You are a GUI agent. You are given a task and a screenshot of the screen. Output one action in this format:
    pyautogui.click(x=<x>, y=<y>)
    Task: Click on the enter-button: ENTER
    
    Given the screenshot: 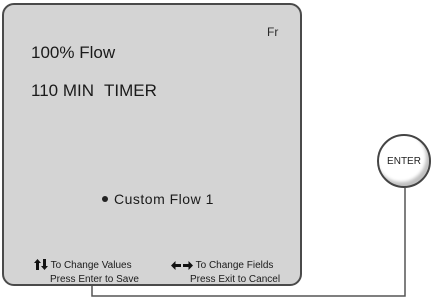 What is the action you would take?
    pyautogui.click(x=404, y=161)
    